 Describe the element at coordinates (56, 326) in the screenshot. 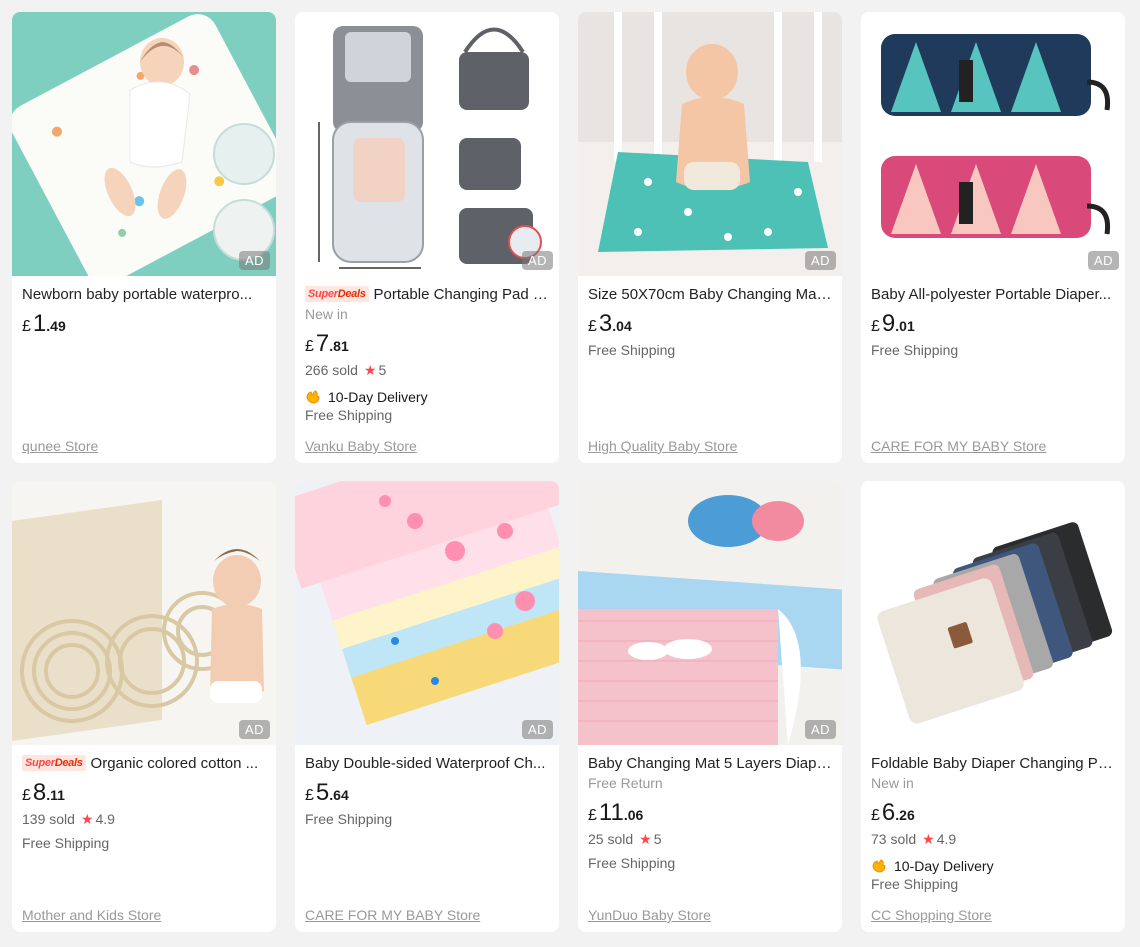

I see `price-decimal: .49` at that location.